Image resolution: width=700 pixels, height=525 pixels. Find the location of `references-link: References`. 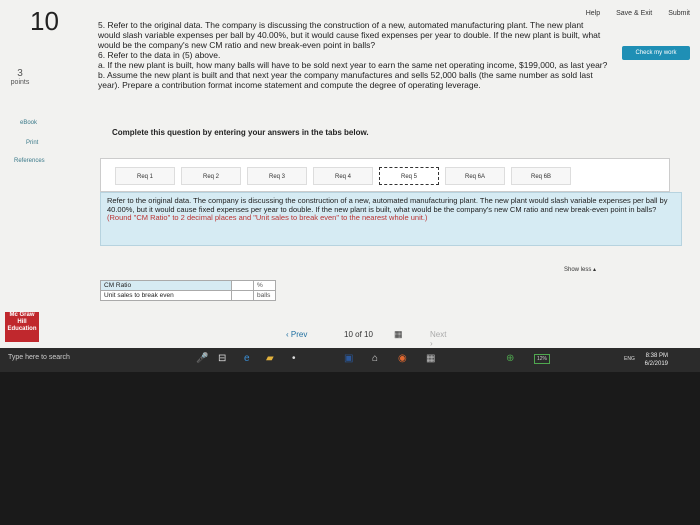

references-link: References is located at coordinates (29, 161).